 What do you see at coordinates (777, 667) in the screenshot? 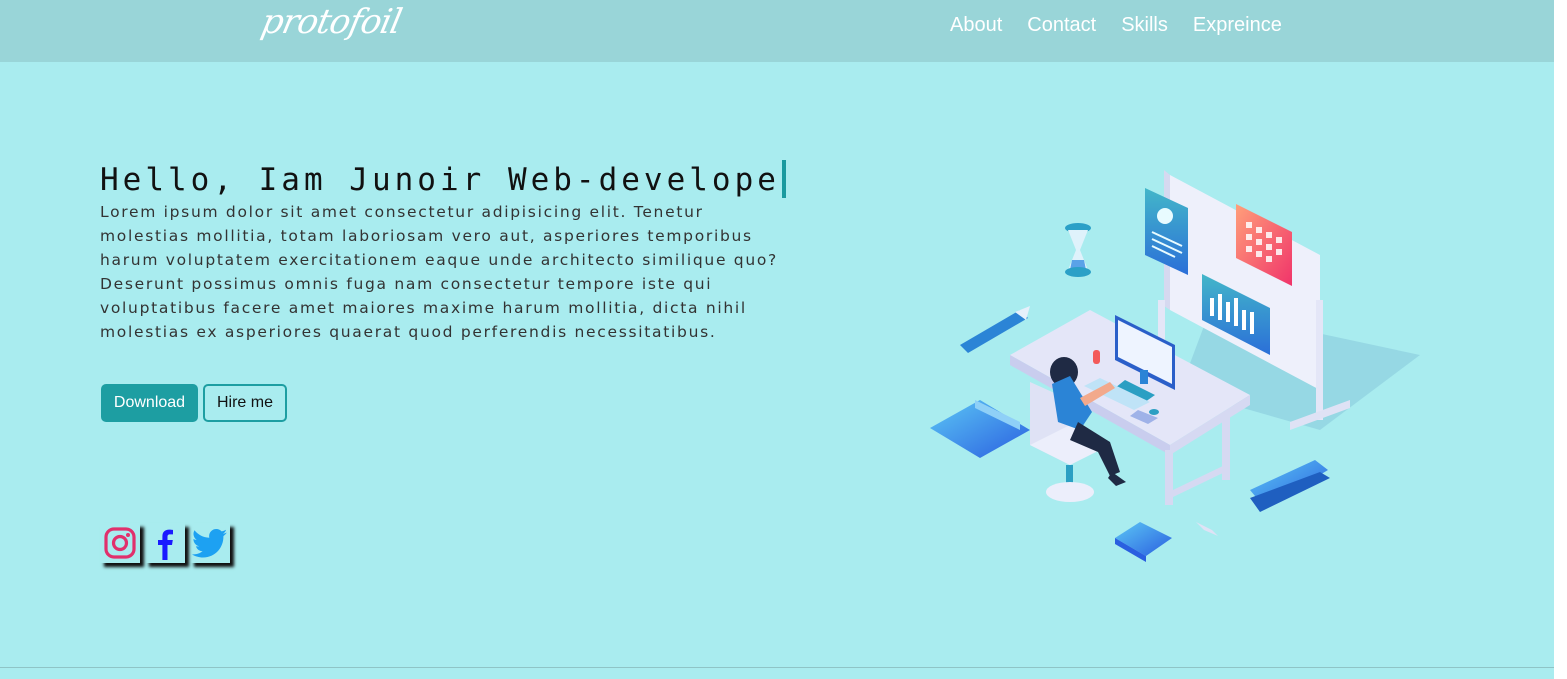
I see `footer-divider` at bounding box center [777, 667].